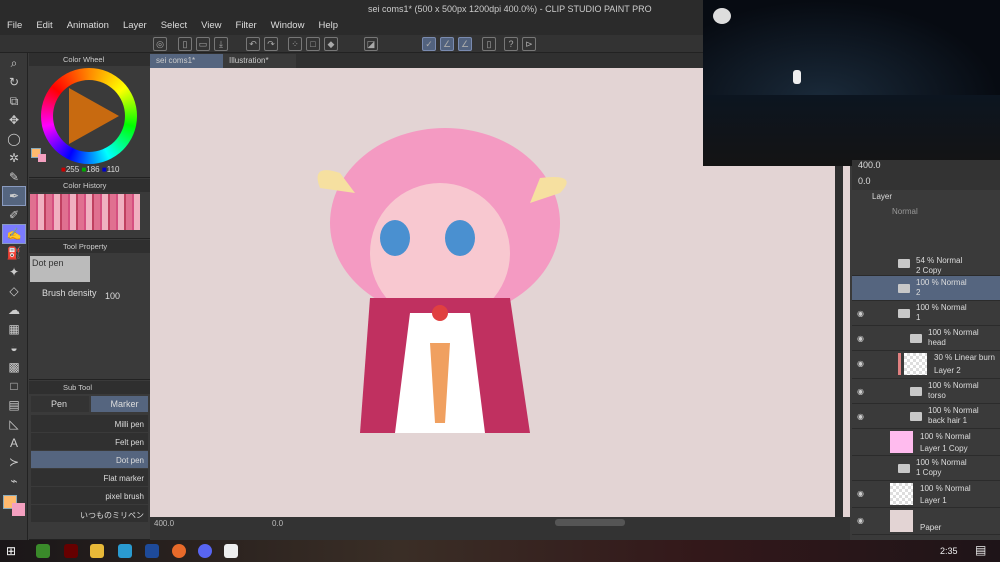  What do you see at coordinates (271, 44) in the screenshot?
I see `redo-icon: ↷` at bounding box center [271, 44].